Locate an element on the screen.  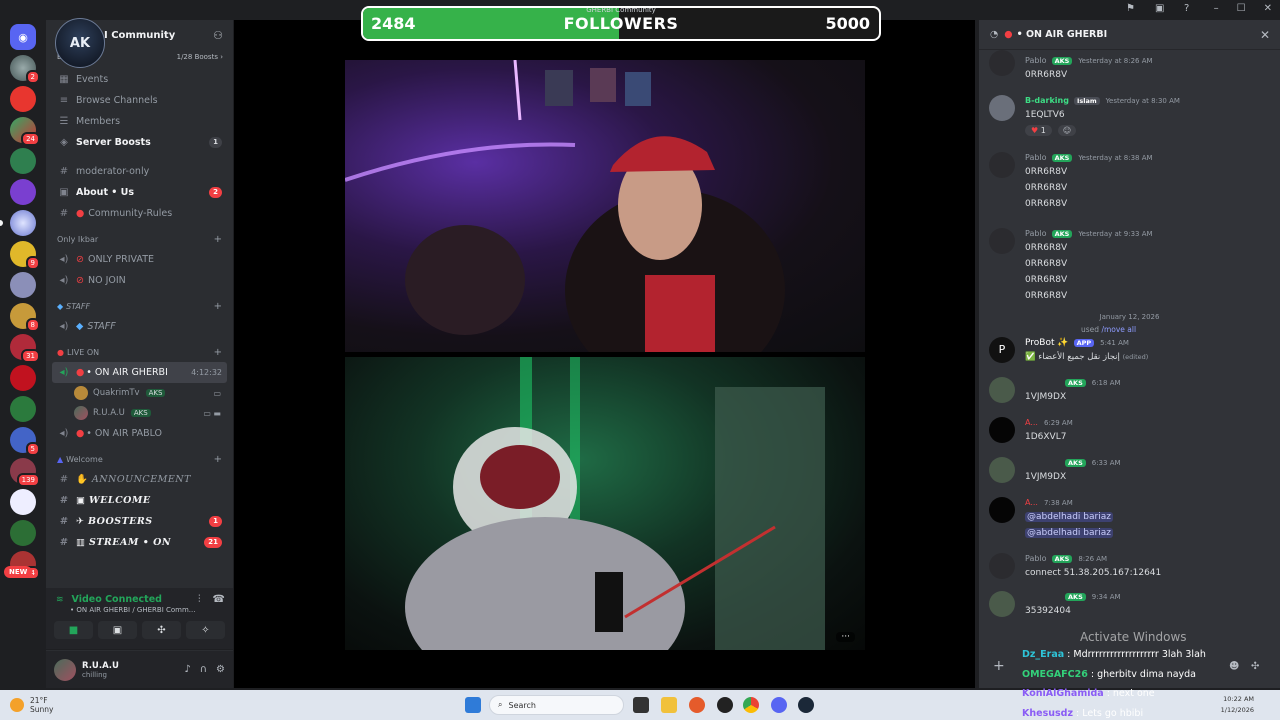
channel-about-us: ▣ About • Us 2 is located at coordinates (139, 192).